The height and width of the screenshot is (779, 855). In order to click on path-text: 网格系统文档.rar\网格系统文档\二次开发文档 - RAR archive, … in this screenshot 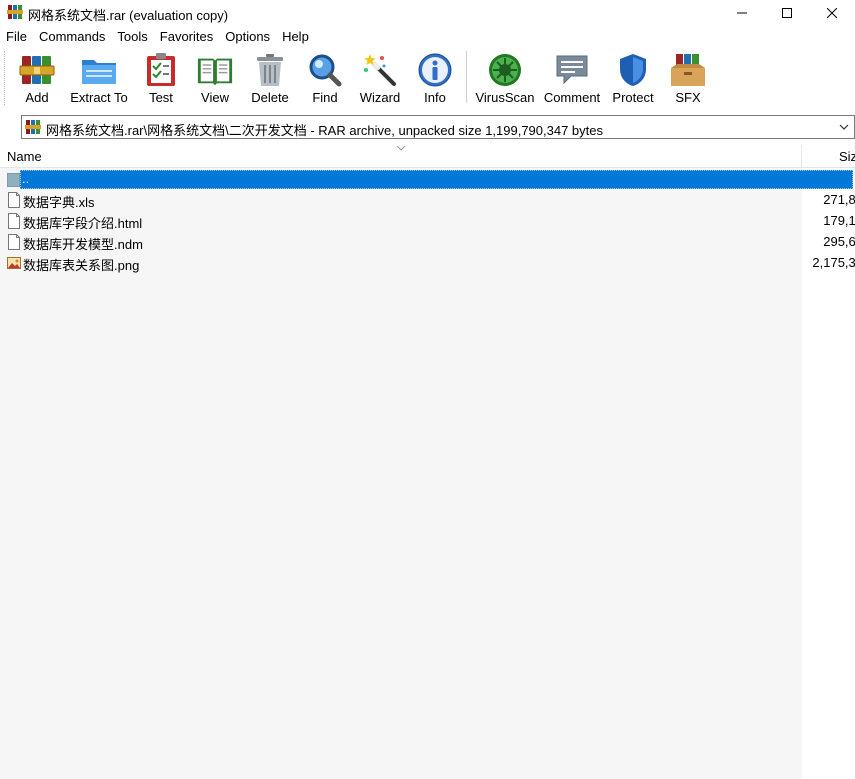, I will do `click(325, 130)`.